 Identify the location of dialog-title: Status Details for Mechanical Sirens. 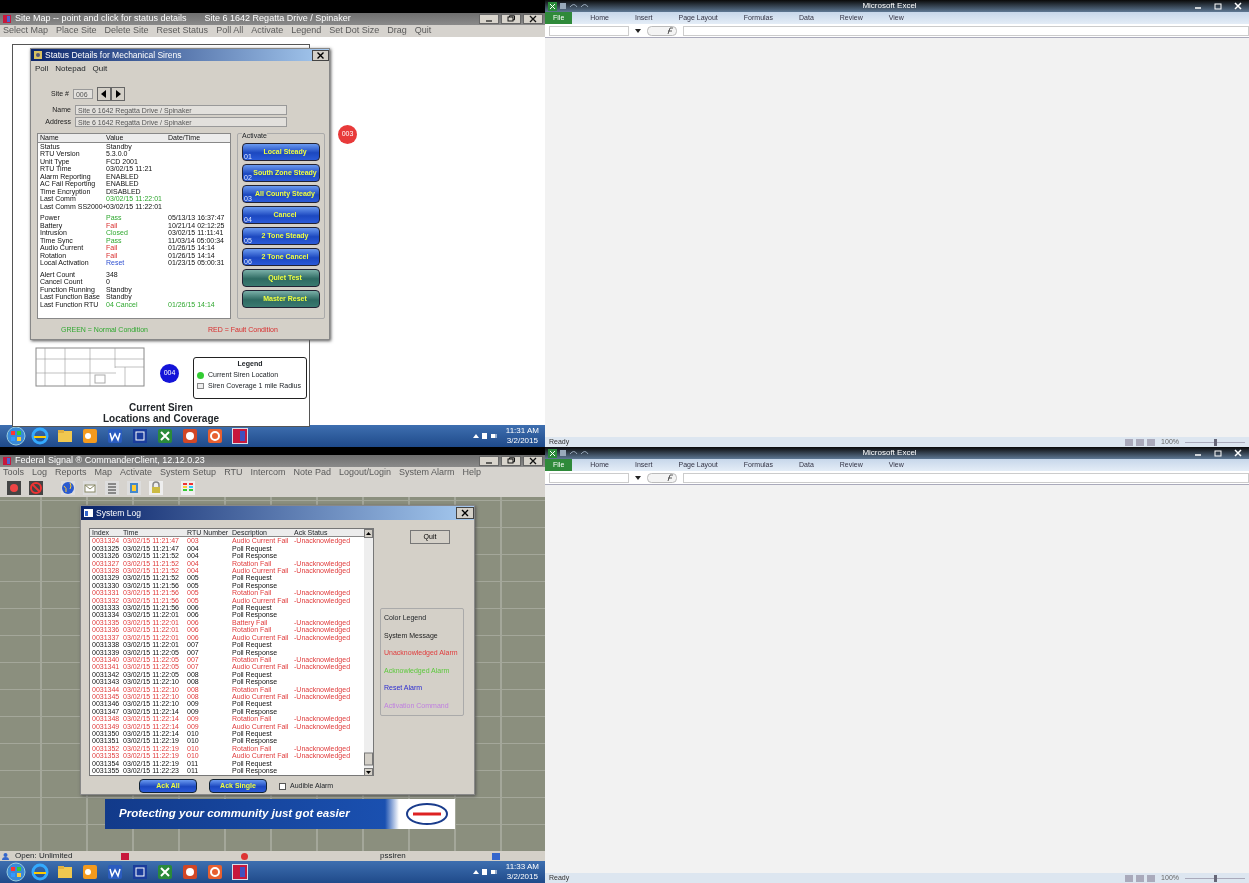
(113, 55).